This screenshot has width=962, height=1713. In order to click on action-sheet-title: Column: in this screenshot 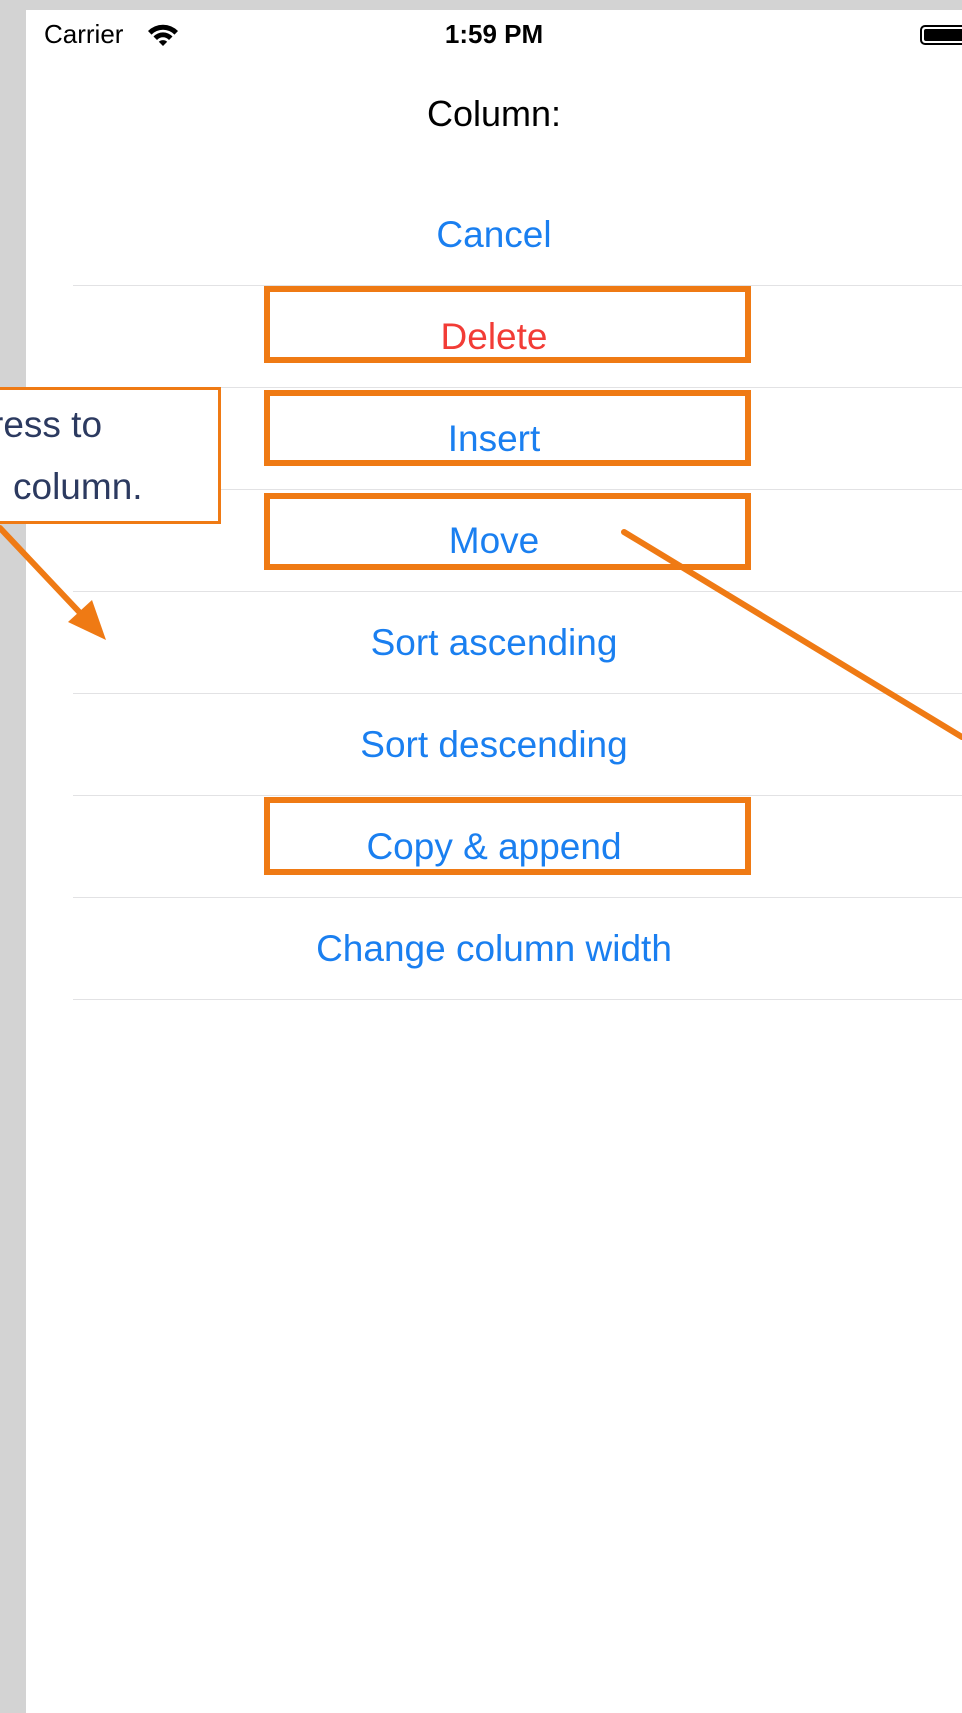, I will do `click(494, 113)`.